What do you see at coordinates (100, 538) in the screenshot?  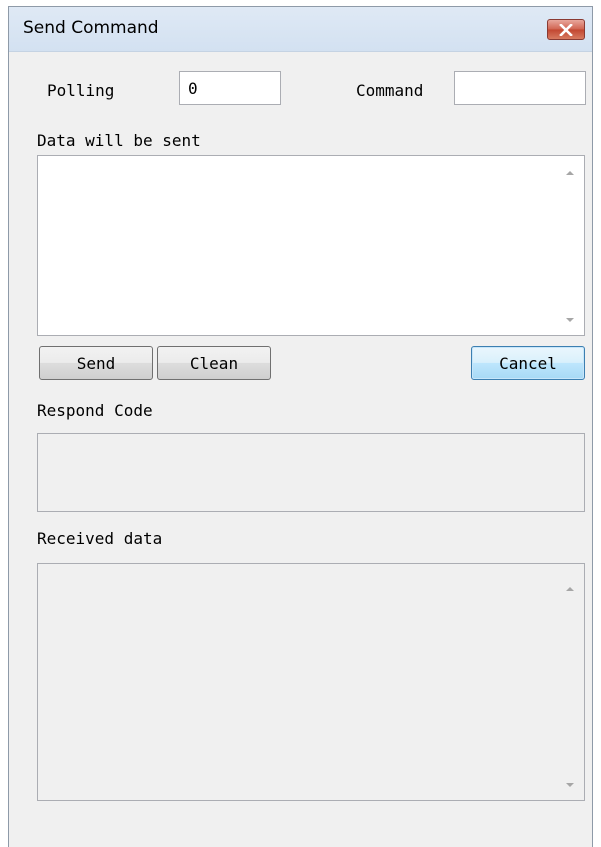 I see `received-data-label: Received data` at bounding box center [100, 538].